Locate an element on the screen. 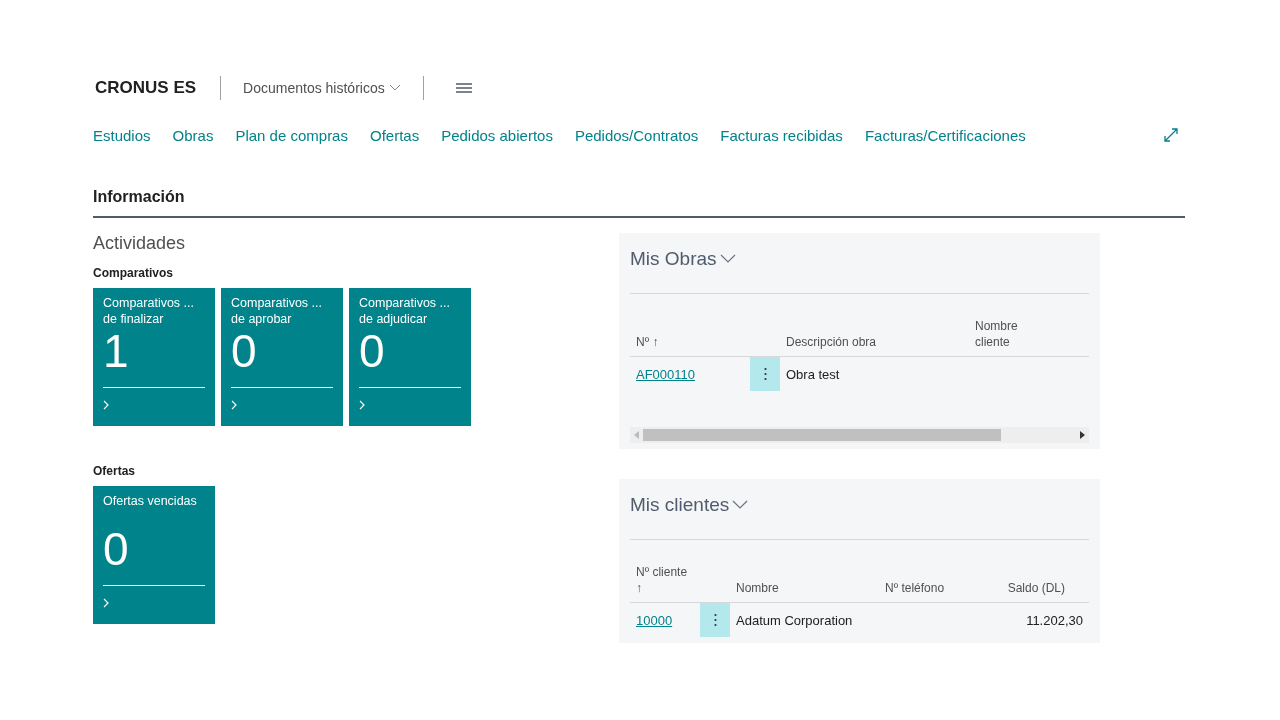 This screenshot has height=720, width=1280. cue-tile: Ofertas vencidas 0 is located at coordinates (154, 555).